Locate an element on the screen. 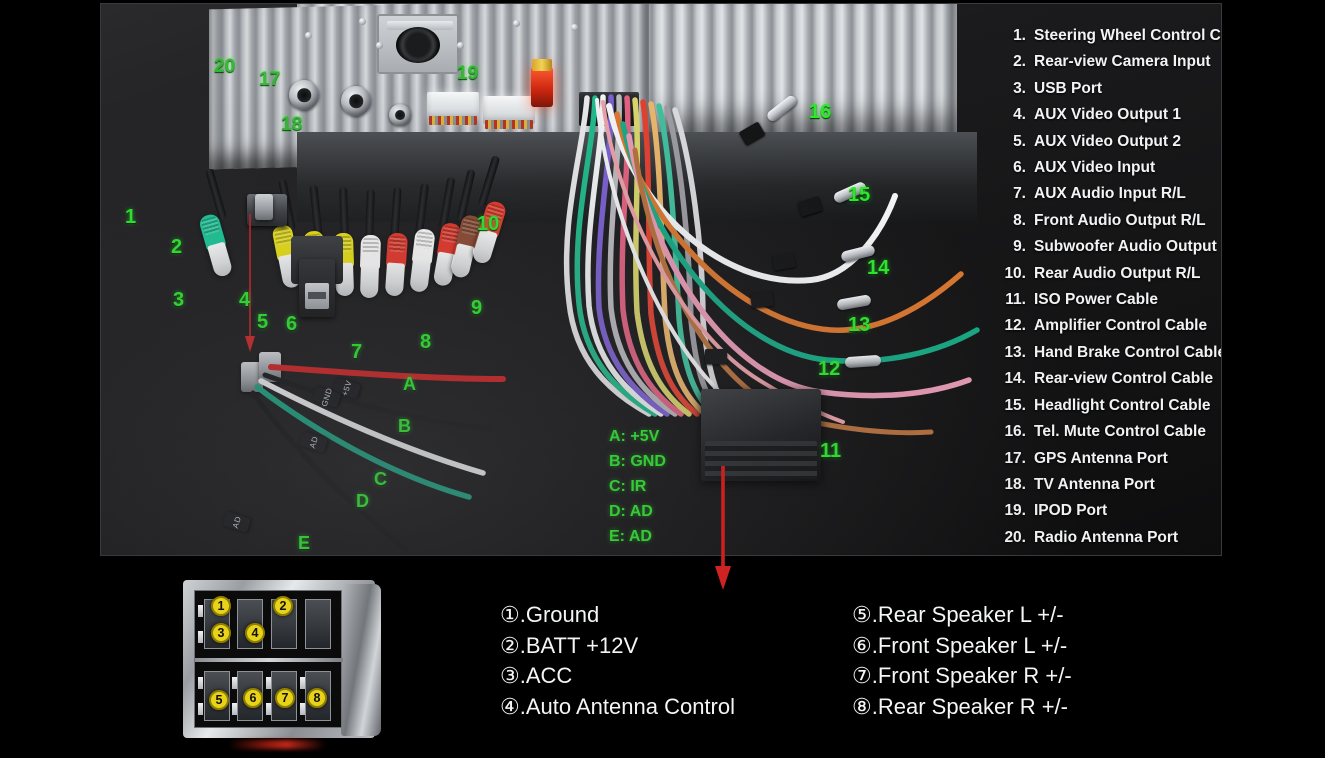 The image size is (1325, 758). callout-13: 13 is located at coordinates (859, 325).